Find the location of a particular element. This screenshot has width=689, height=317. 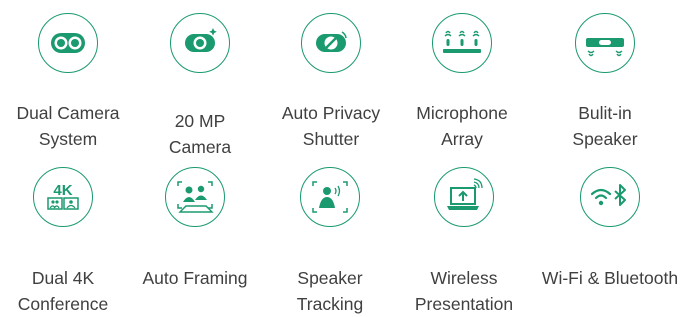

label-line-1: Dual 4K is located at coordinates (63, 278).